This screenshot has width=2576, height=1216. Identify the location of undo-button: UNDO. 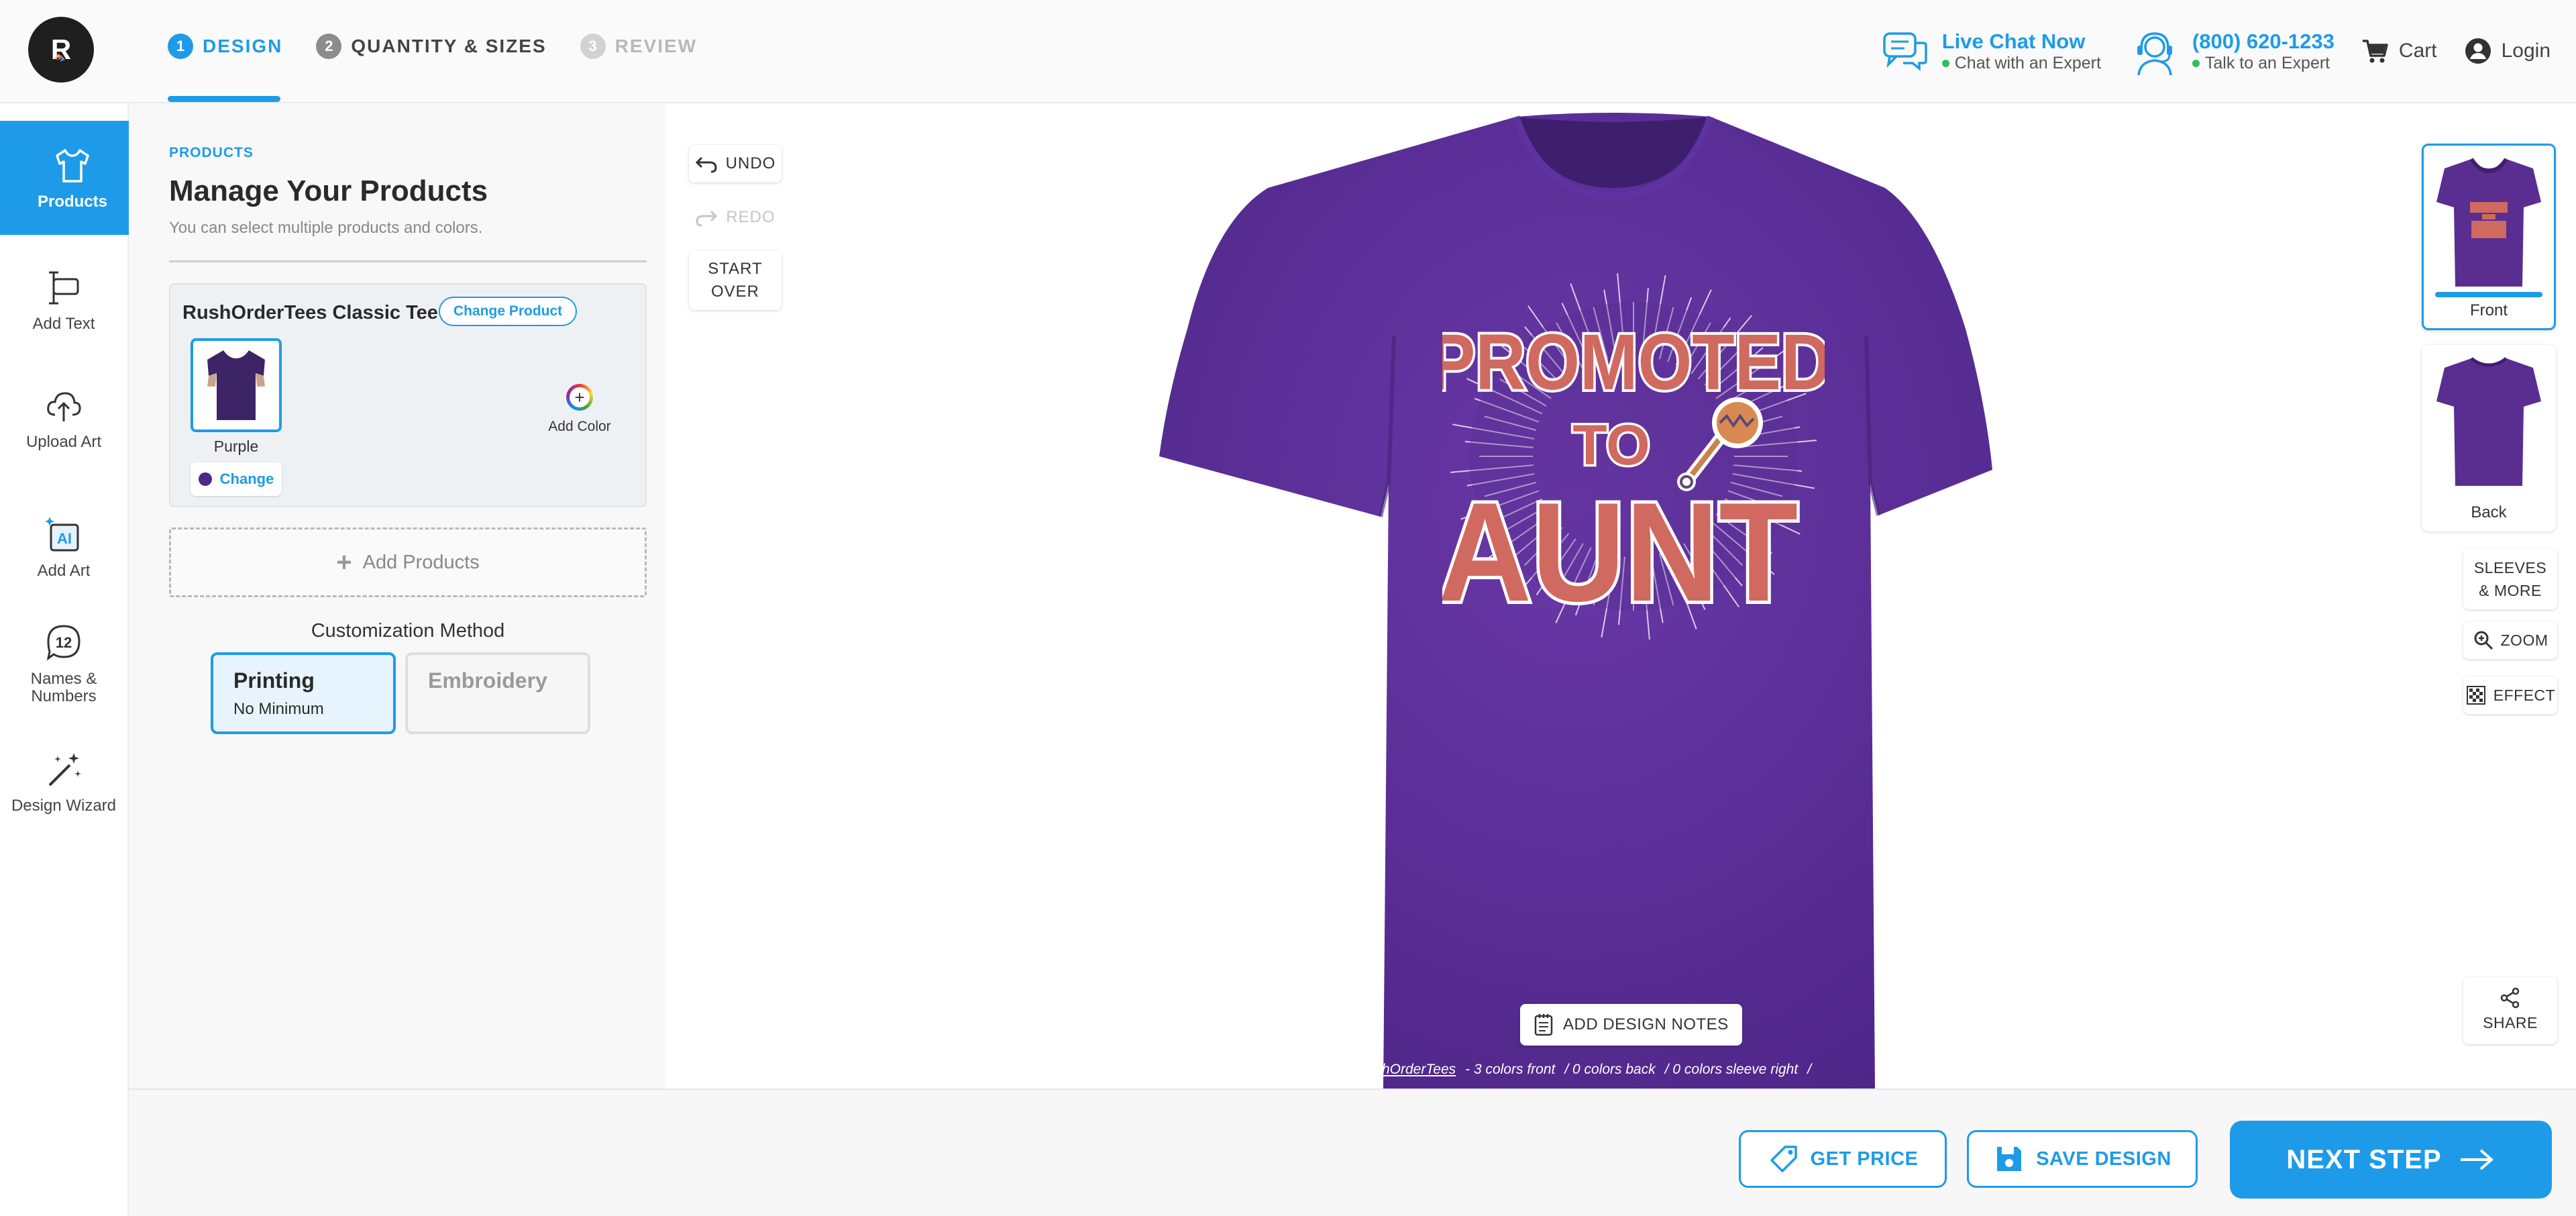
(735, 164).